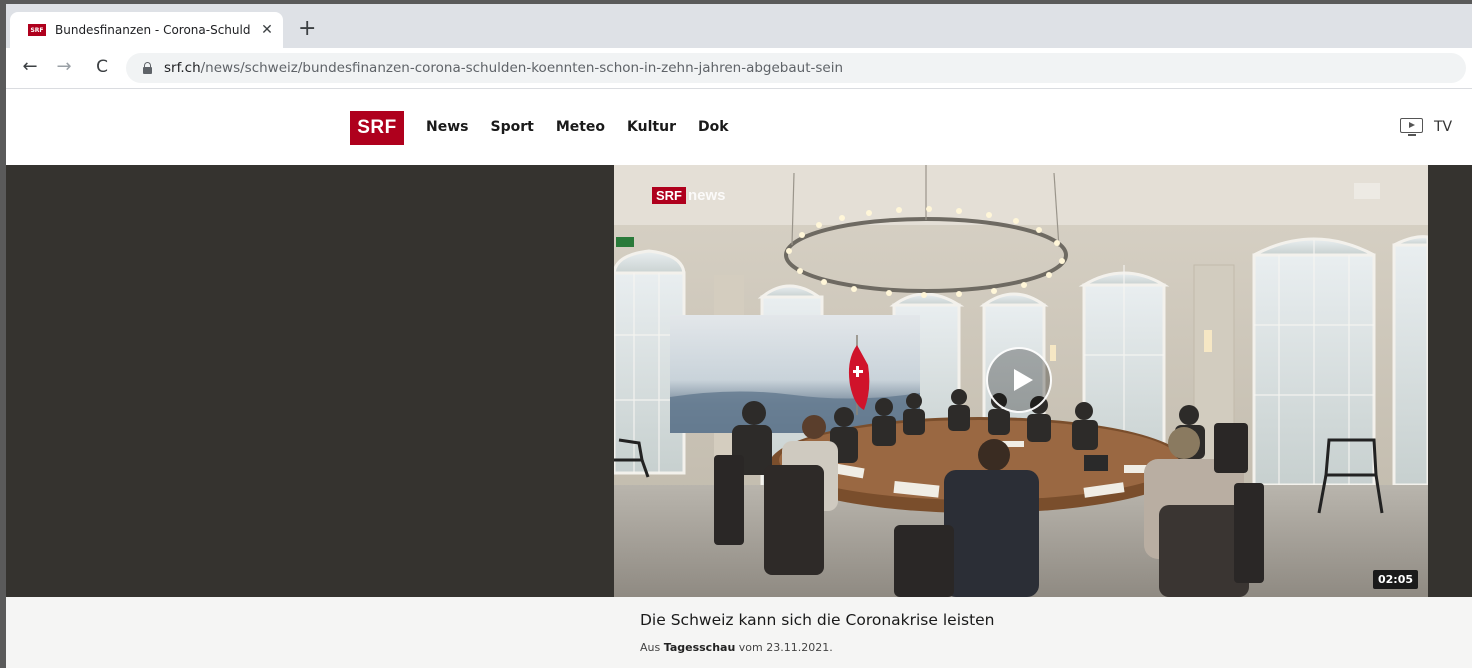  What do you see at coordinates (102, 67) in the screenshot?
I see `reload-icon: C` at bounding box center [102, 67].